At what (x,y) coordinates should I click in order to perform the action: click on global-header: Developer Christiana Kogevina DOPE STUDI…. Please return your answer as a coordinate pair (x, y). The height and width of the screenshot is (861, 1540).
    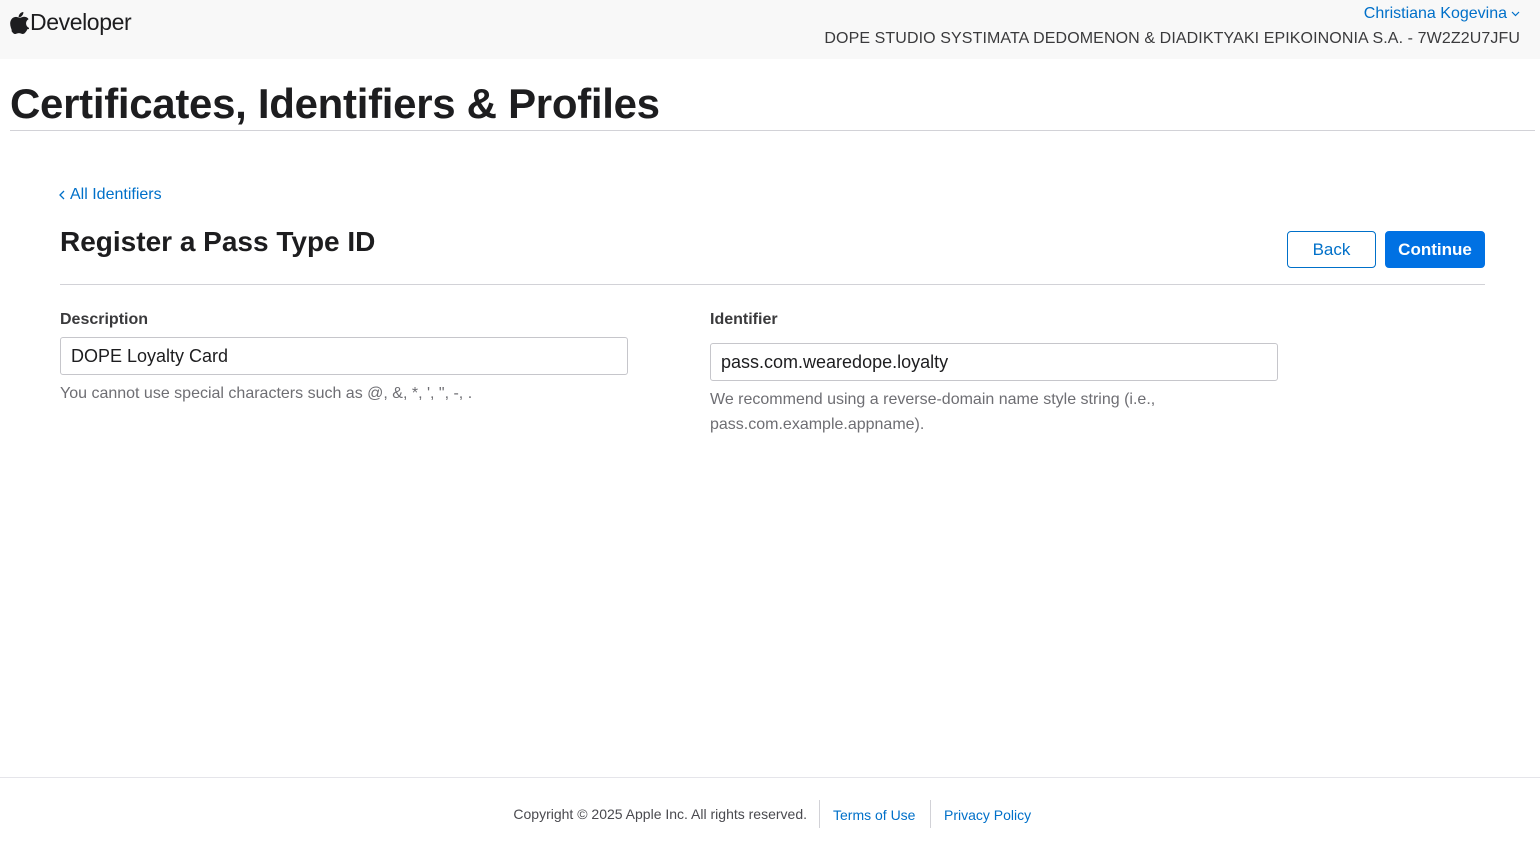
    Looking at the image, I should click on (770, 29).